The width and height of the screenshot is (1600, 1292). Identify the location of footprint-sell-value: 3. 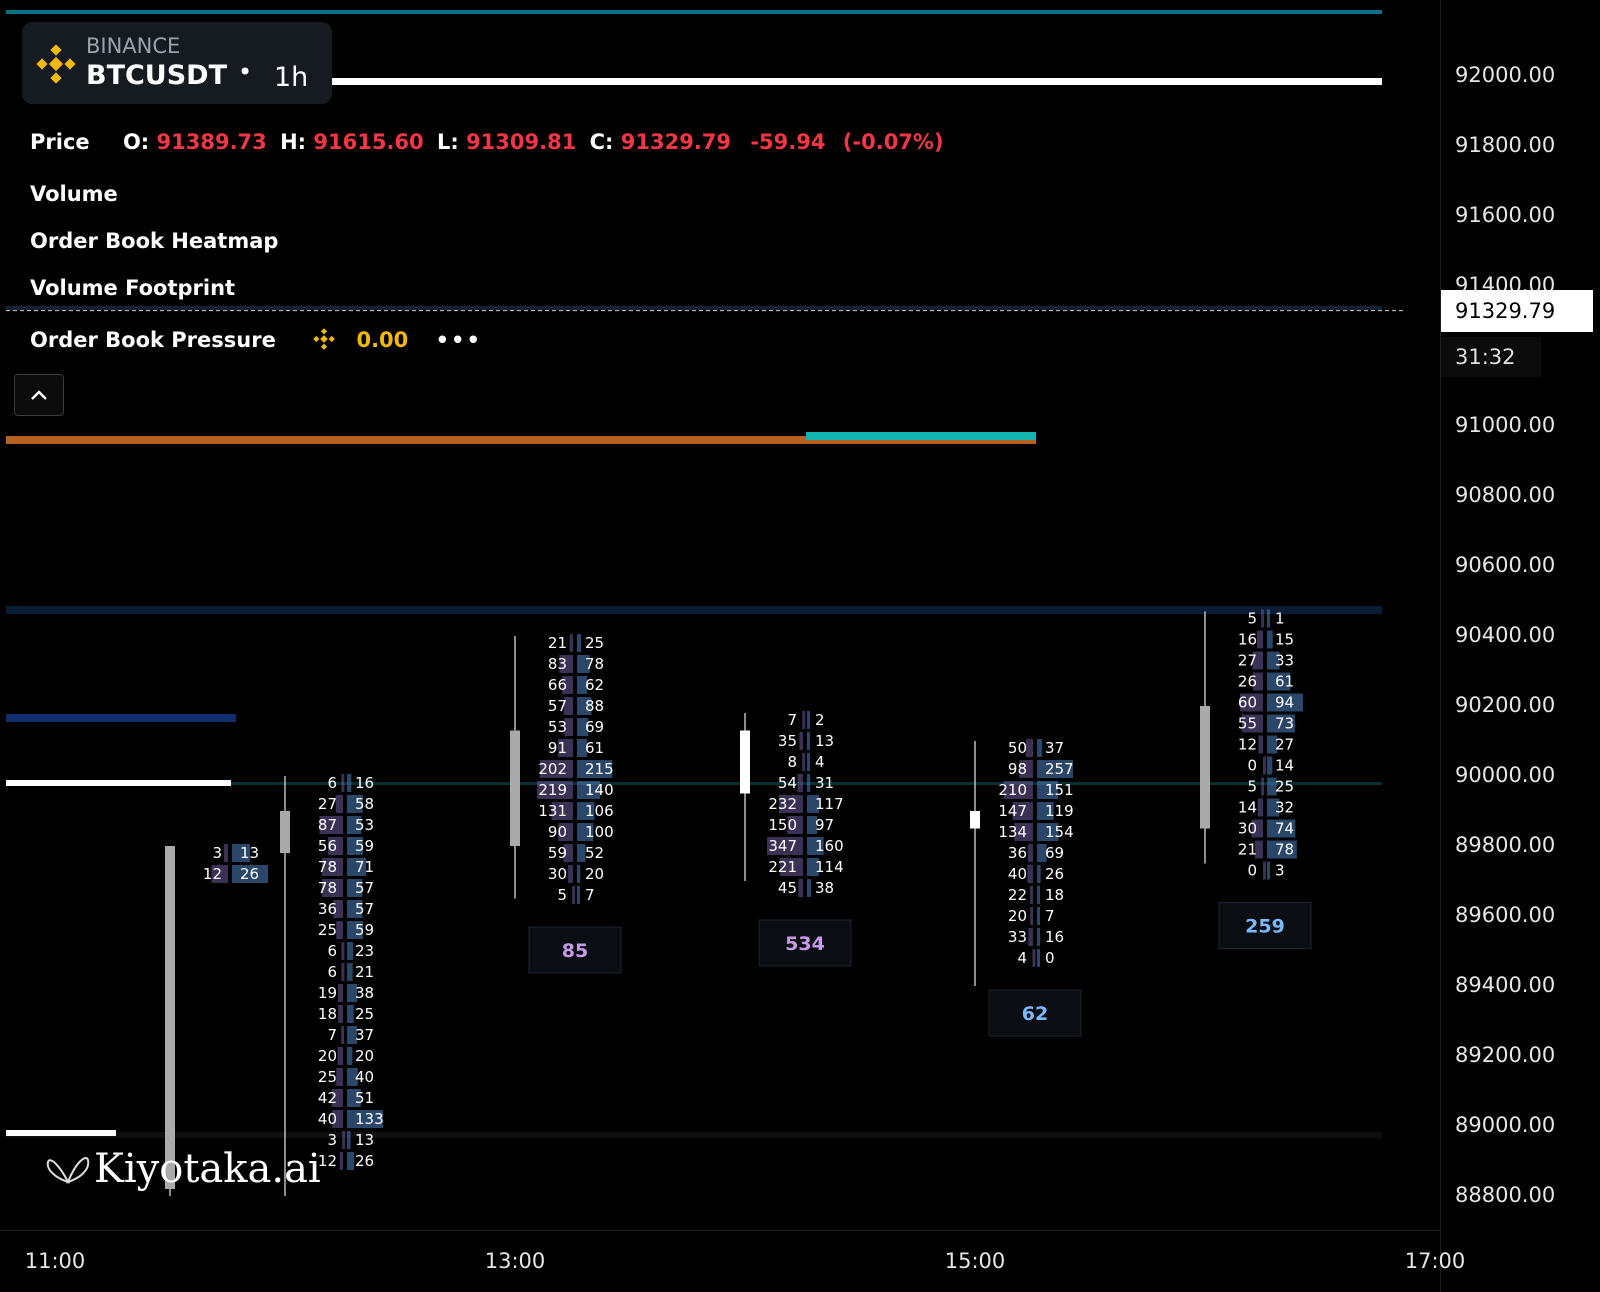
(217, 853).